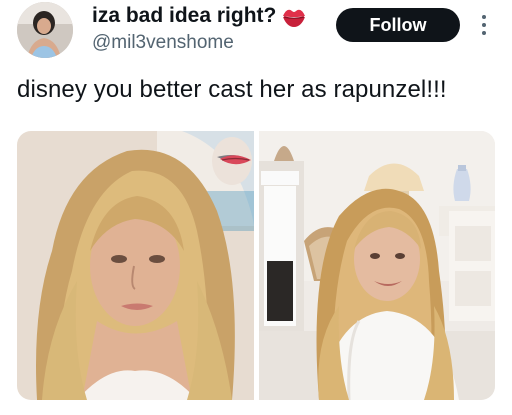 The width and height of the screenshot is (512, 415). I want to click on more-vertical-icon, so click(484, 25).